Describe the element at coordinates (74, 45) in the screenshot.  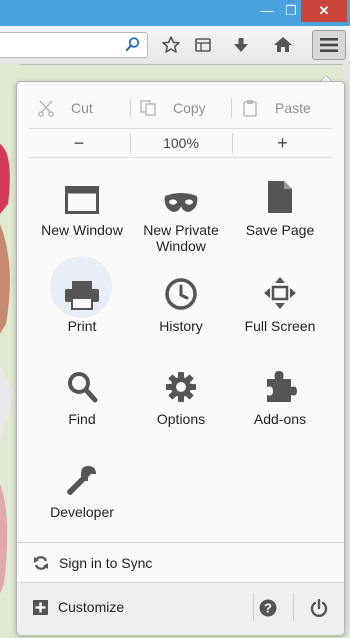
I see `search-input` at that location.